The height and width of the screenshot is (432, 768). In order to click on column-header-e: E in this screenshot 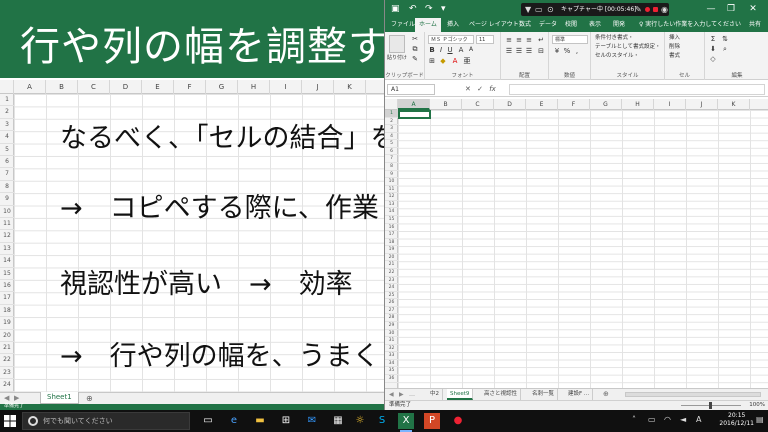, I will do `click(158, 87)`.